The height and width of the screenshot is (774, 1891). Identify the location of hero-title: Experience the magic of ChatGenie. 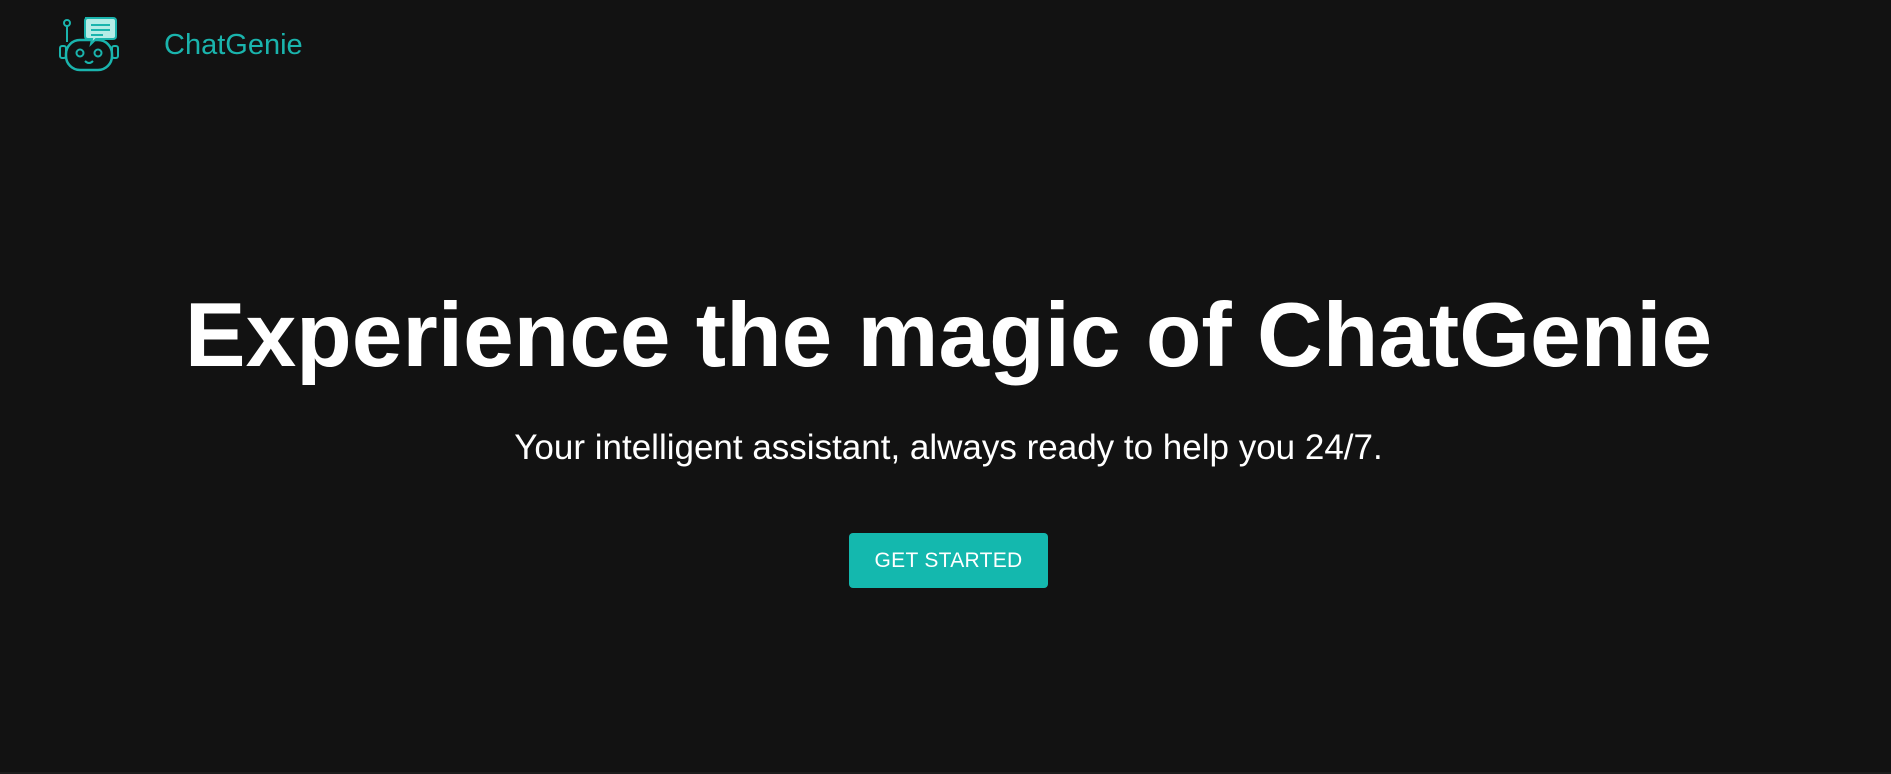
(948, 335).